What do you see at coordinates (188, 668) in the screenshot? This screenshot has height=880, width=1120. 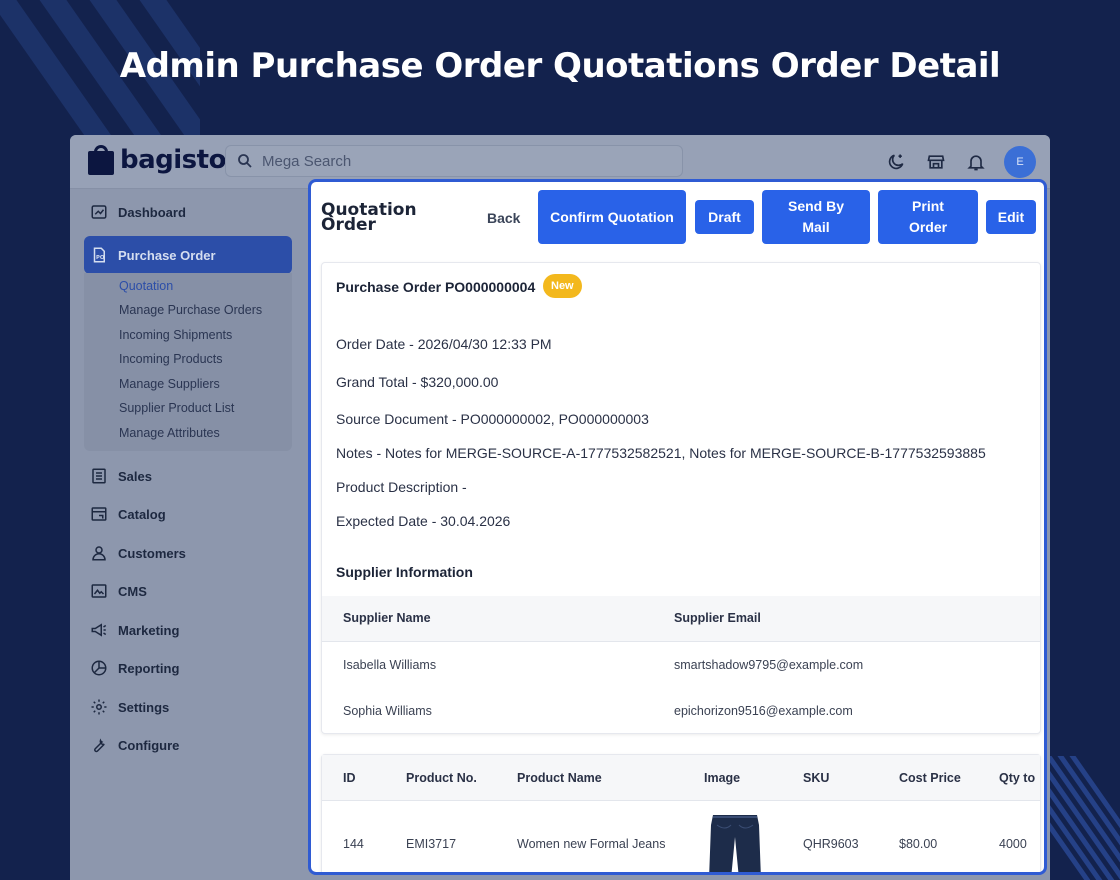 I see `sidebar-item-reporting: Reporting` at bounding box center [188, 668].